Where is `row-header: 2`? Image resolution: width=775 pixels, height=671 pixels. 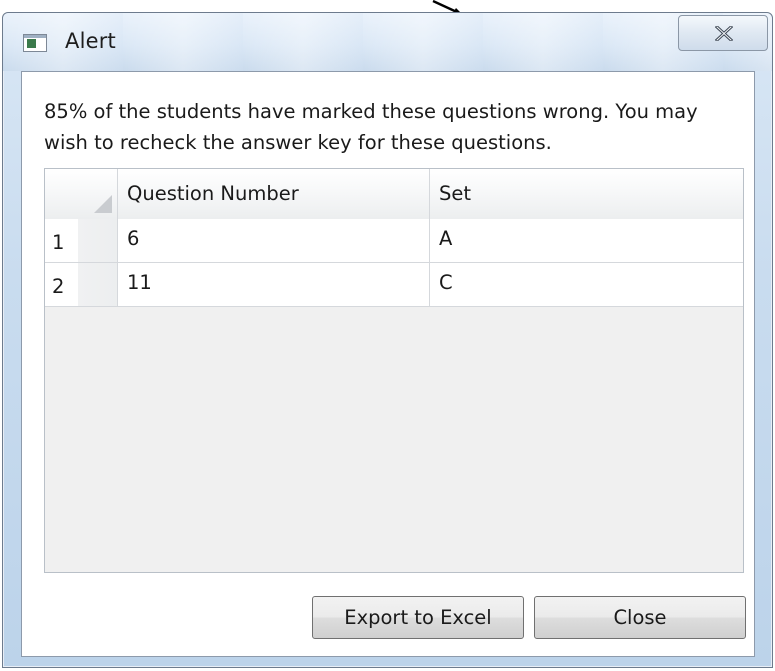 row-header: 2 is located at coordinates (81, 284).